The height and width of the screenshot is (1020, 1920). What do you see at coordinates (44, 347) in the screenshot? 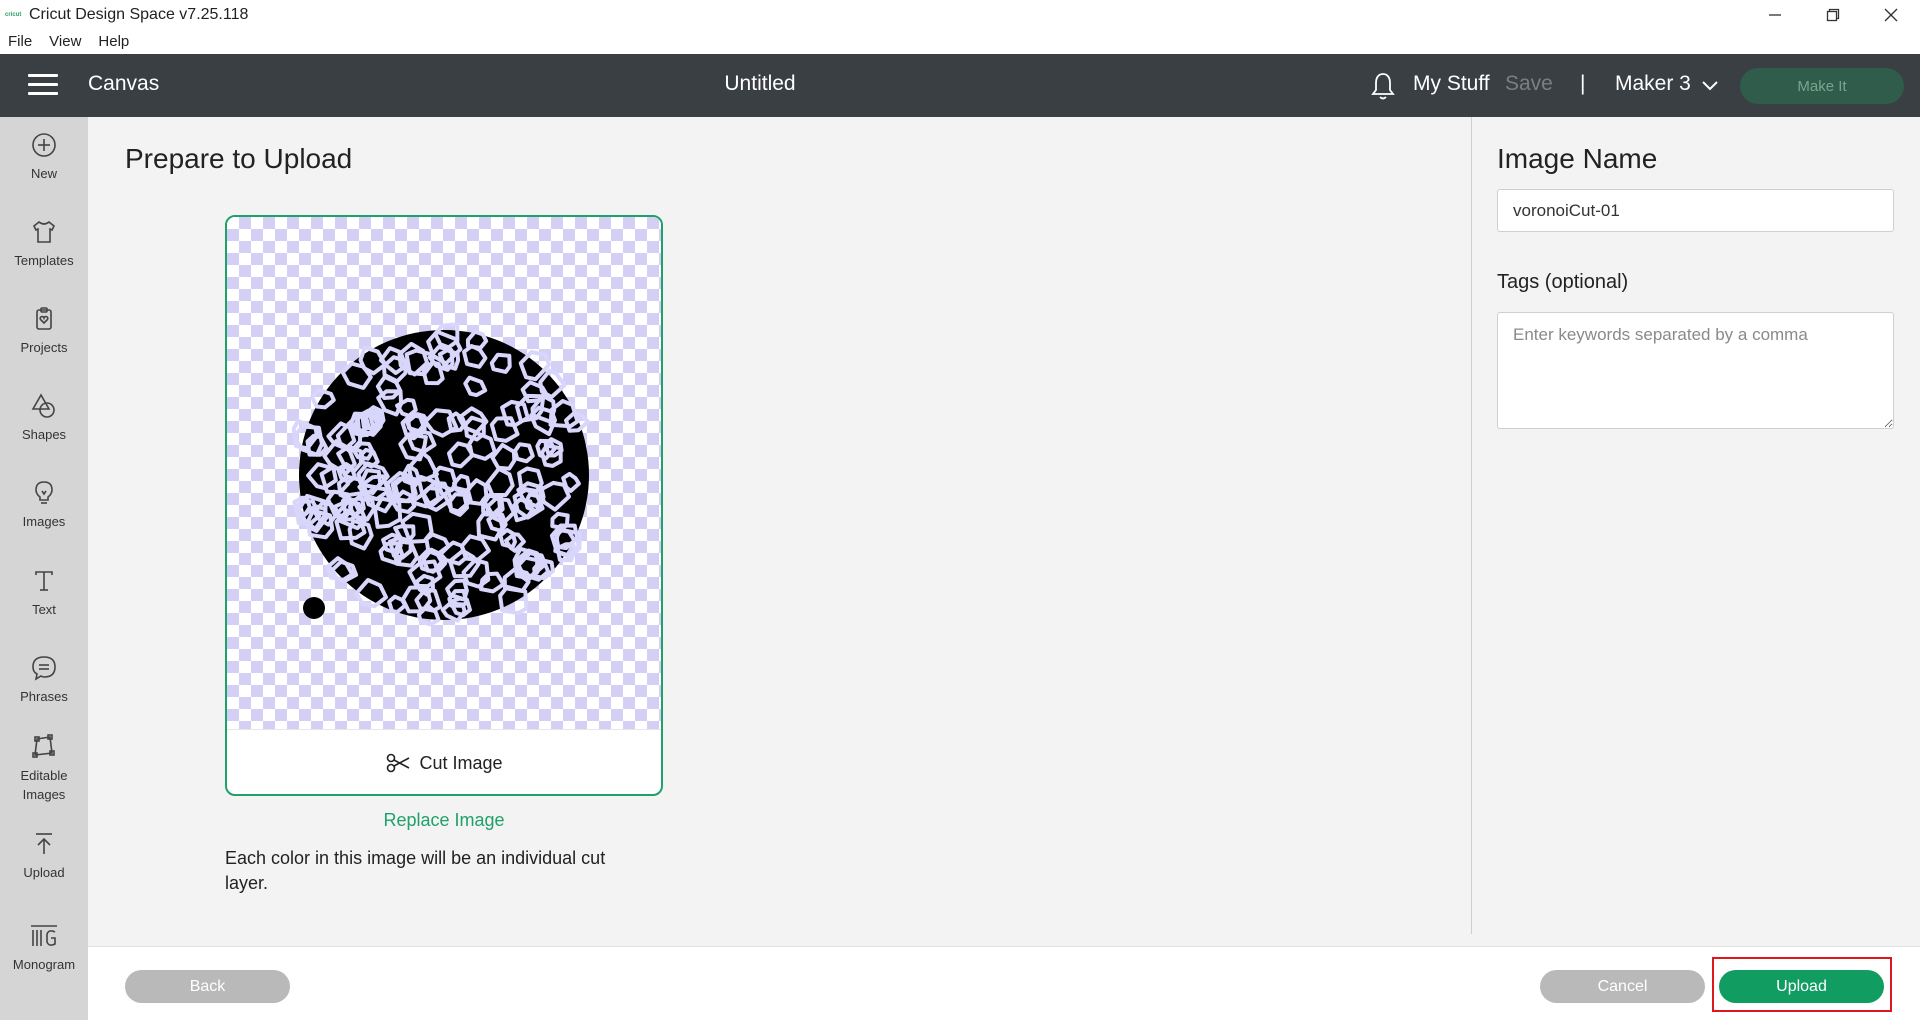
I see `sidebar-item-label: Projects` at bounding box center [44, 347].